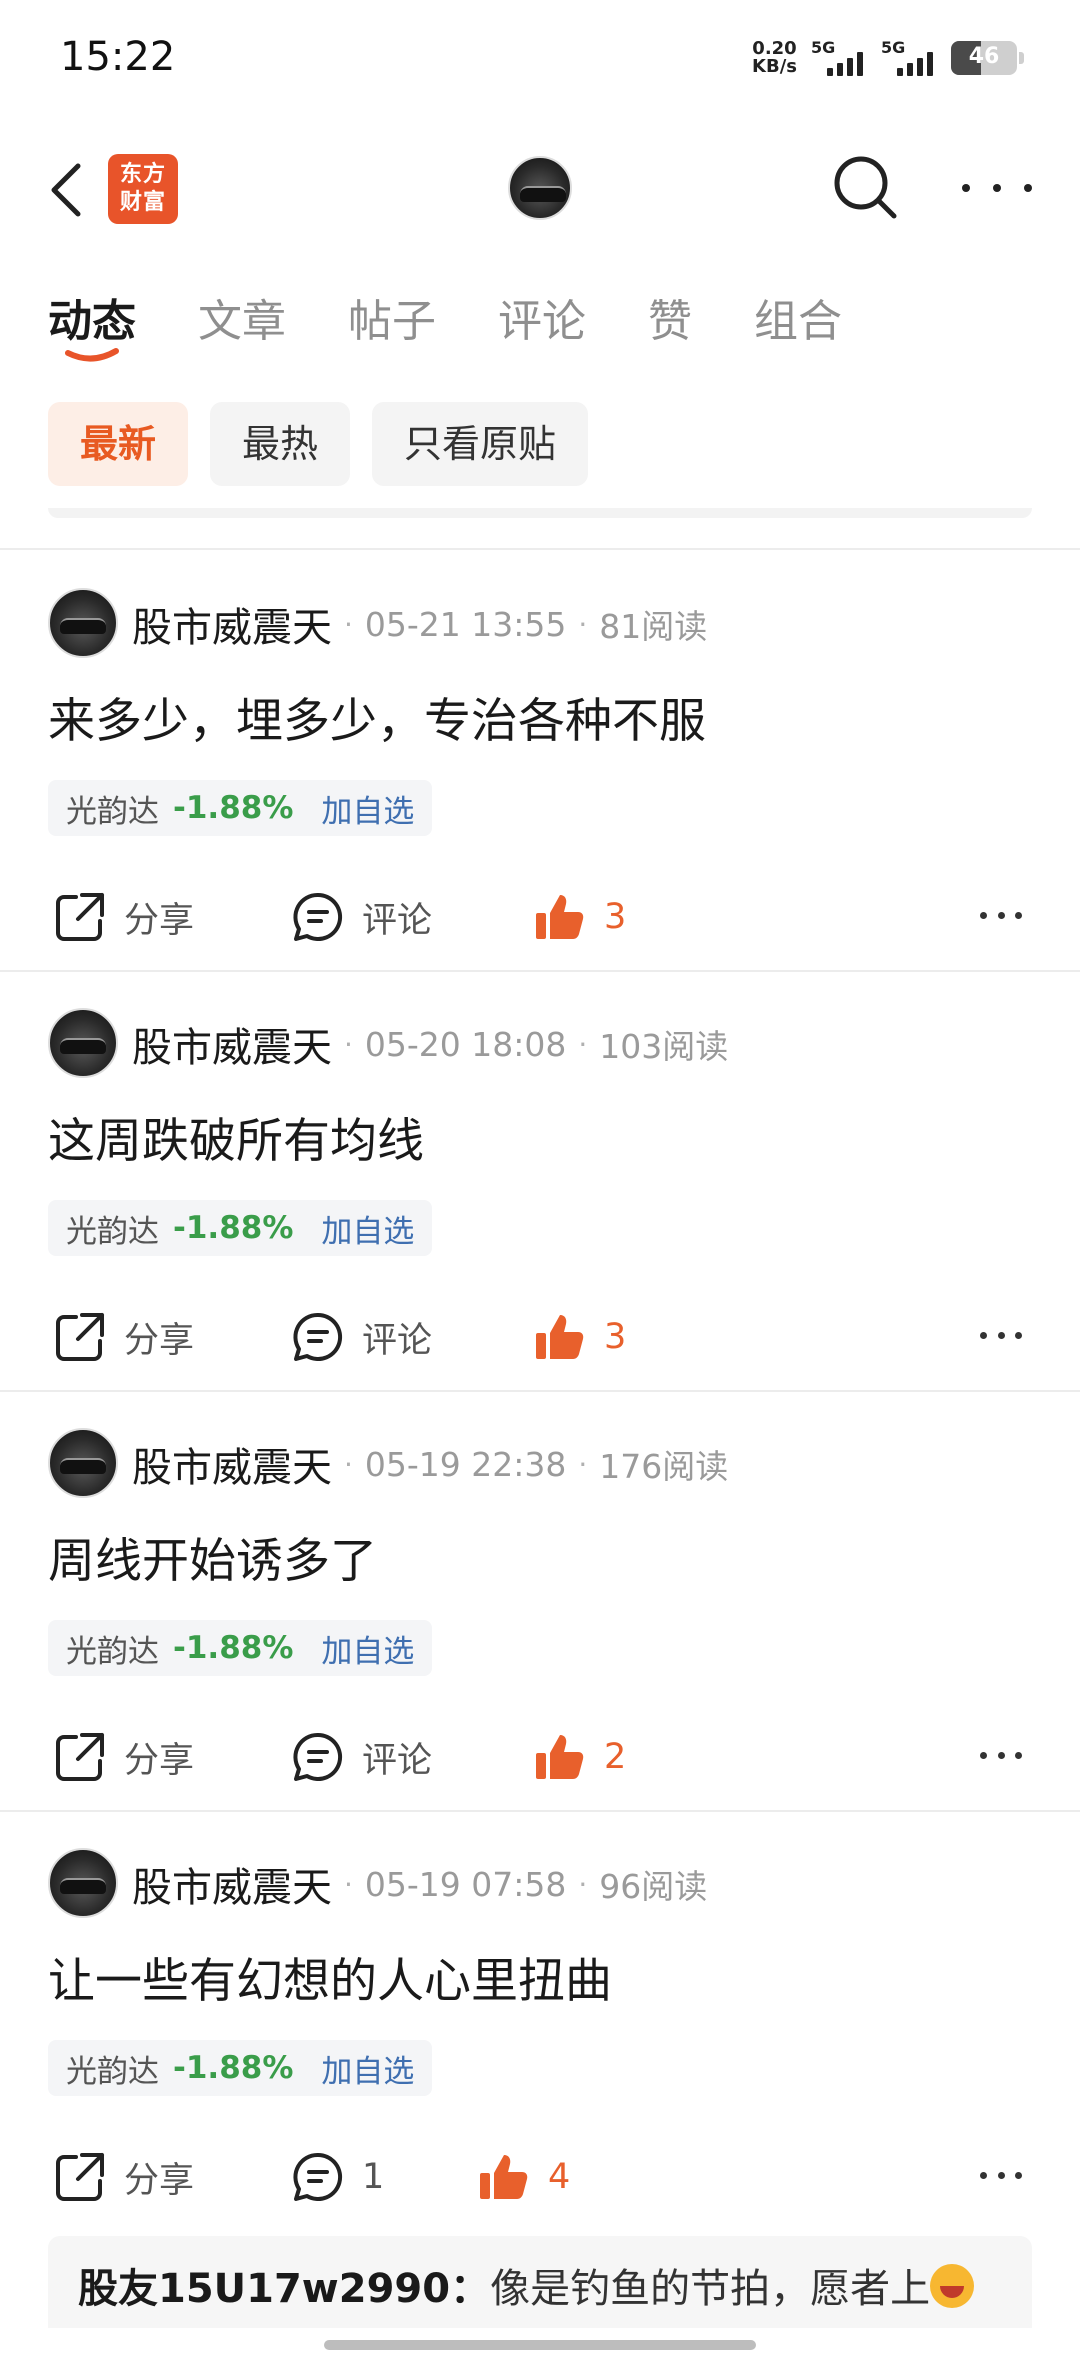 This screenshot has height=2376, width=1080. What do you see at coordinates (330, 1976) in the screenshot?
I see `post-content: 让一些有幻想的人心里扭曲` at bounding box center [330, 1976].